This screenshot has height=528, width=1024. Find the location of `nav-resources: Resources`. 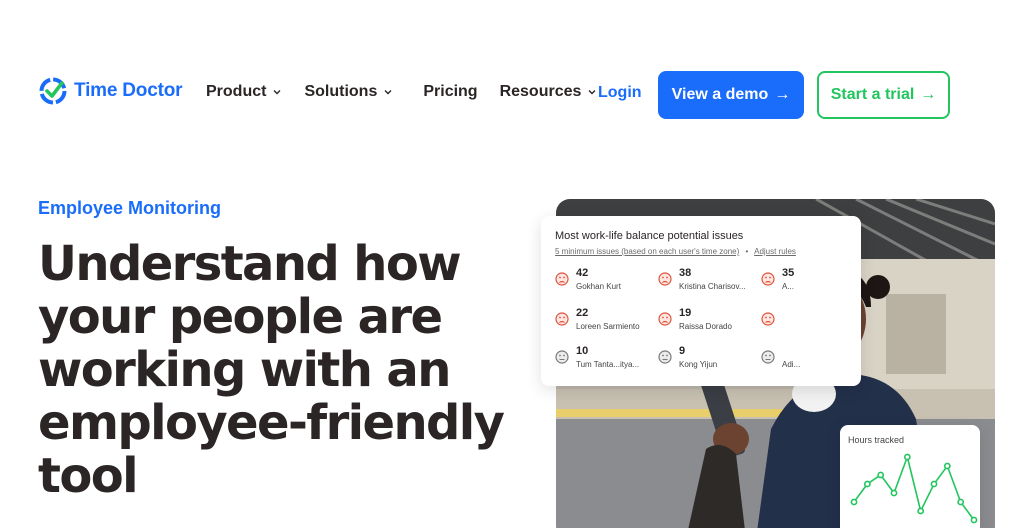

nav-resources: Resources is located at coordinates (549, 92).